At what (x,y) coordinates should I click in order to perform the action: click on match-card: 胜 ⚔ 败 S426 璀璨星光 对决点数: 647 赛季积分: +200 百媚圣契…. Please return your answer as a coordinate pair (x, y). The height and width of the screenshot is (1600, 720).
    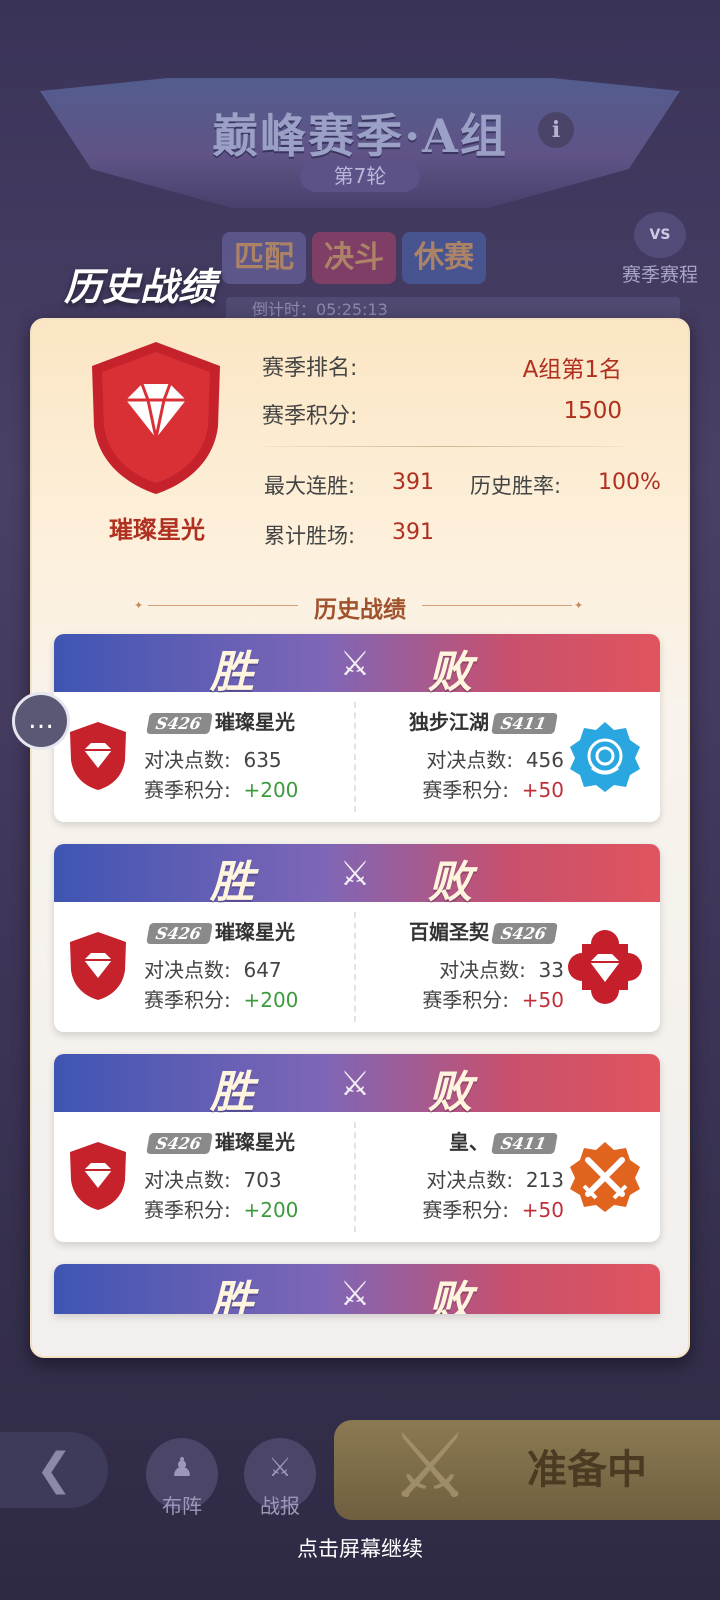
    Looking at the image, I should click on (357, 938).